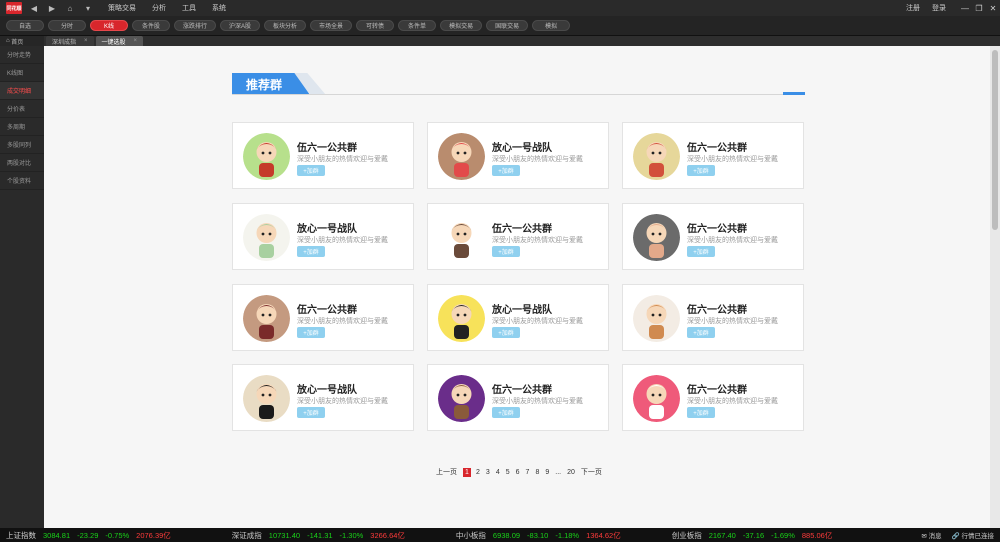  Describe the element at coordinates (67, 25) in the screenshot. I see `toolbar-button-timeshare: 分时` at that location.